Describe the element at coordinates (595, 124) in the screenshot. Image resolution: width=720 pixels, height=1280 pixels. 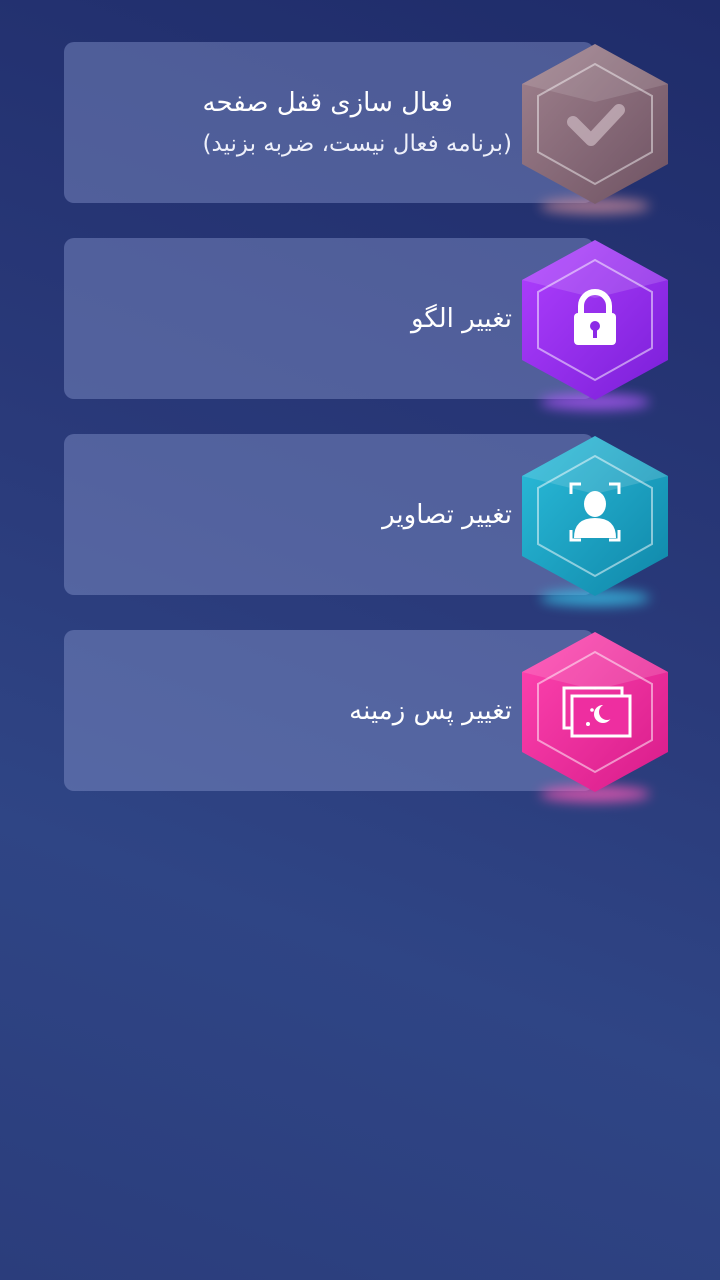
I see `checkmark-icon` at that location.